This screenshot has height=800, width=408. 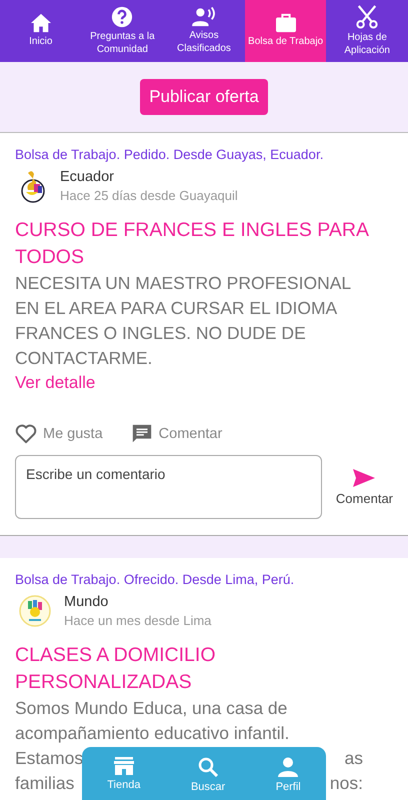 What do you see at coordinates (123, 31) in the screenshot?
I see `nav-tab: Preguntas a la Comunidad` at bounding box center [123, 31].